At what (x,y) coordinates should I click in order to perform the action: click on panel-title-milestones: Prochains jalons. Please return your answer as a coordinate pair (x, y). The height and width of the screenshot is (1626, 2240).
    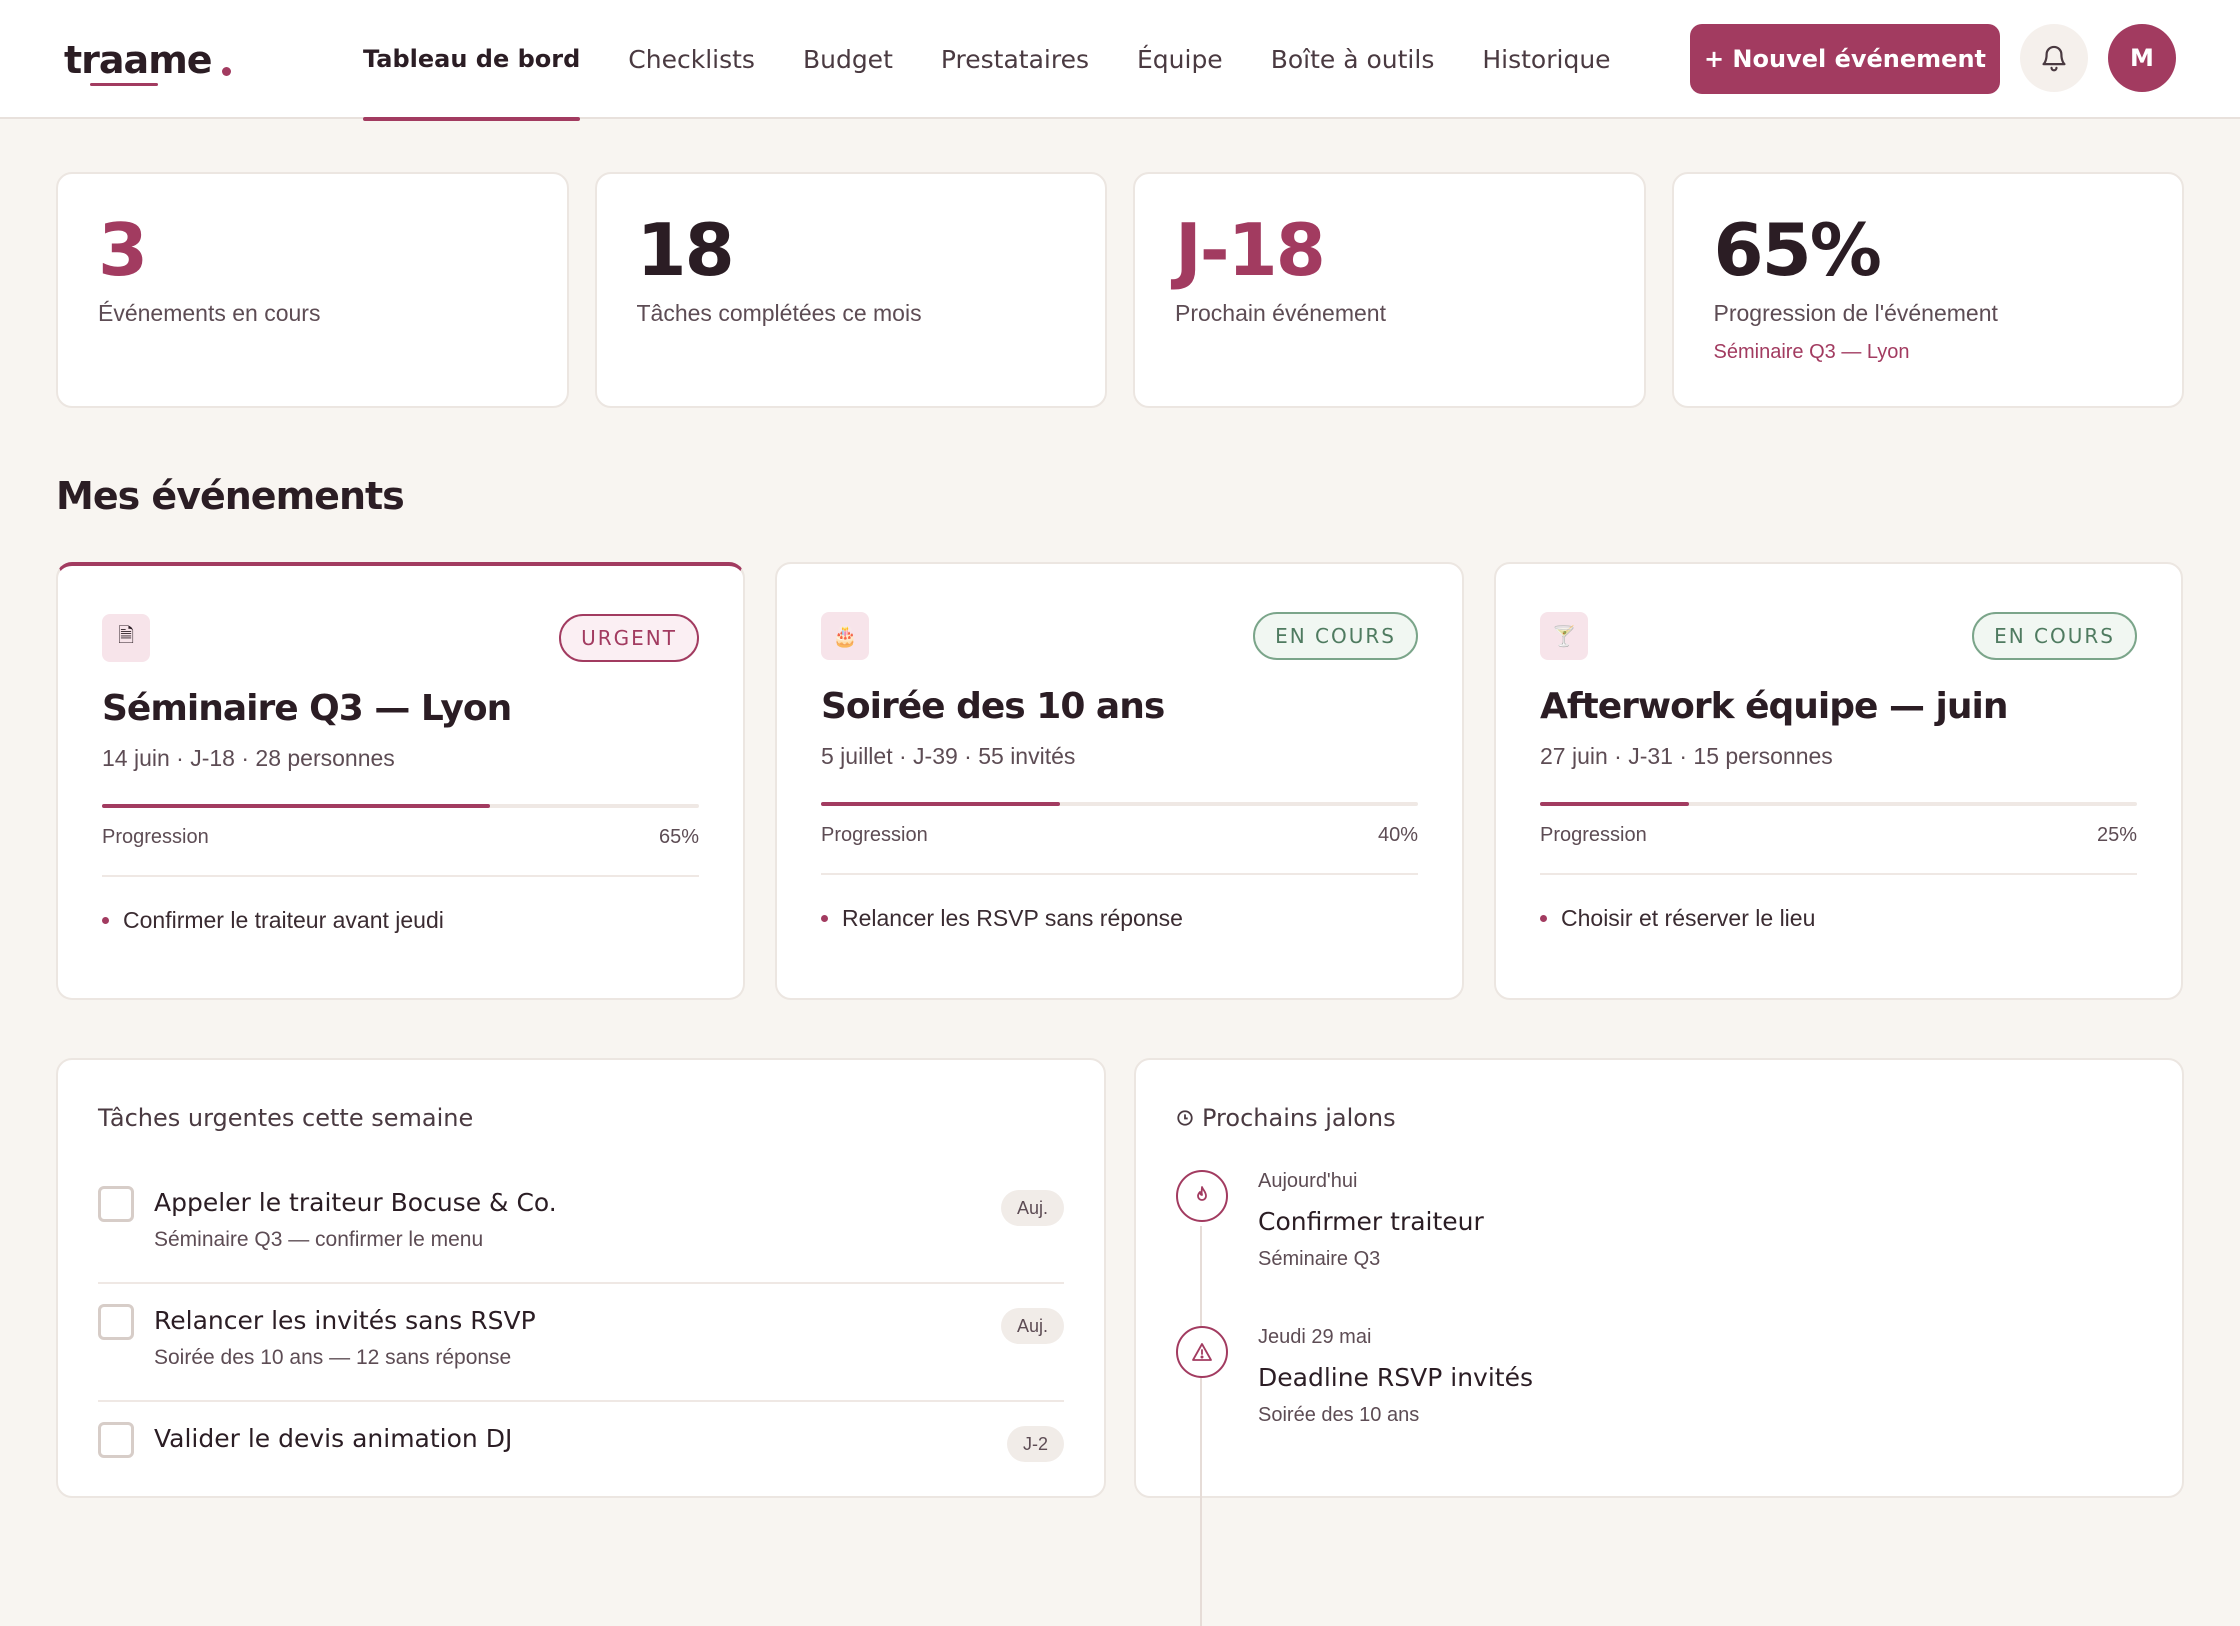
    Looking at the image, I should click on (1659, 1118).